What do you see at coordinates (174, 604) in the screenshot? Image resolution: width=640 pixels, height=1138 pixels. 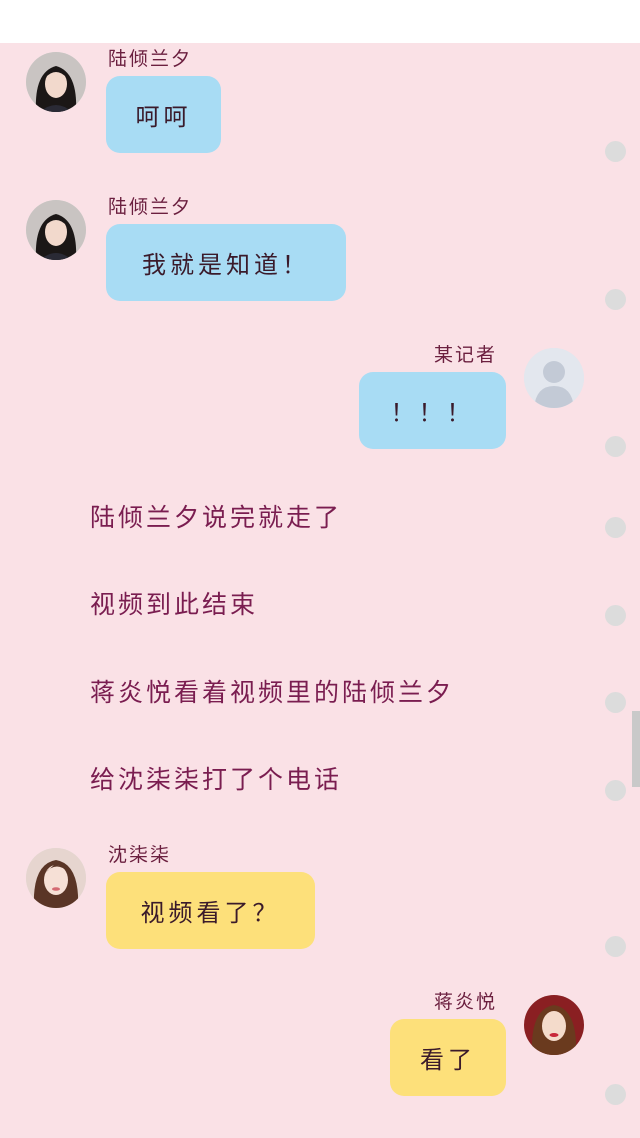 I see `narration-line: 视频到此结束` at bounding box center [174, 604].